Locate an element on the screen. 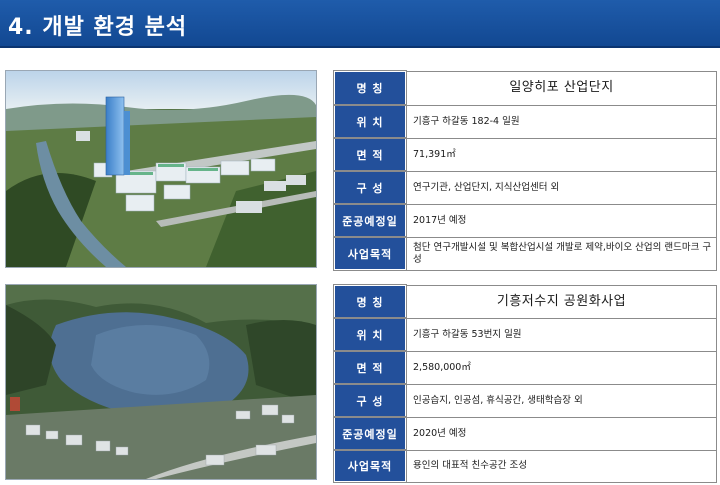 This screenshot has width=720, height=485. project-2-area: 2,580,000㎡ is located at coordinates (561, 367).